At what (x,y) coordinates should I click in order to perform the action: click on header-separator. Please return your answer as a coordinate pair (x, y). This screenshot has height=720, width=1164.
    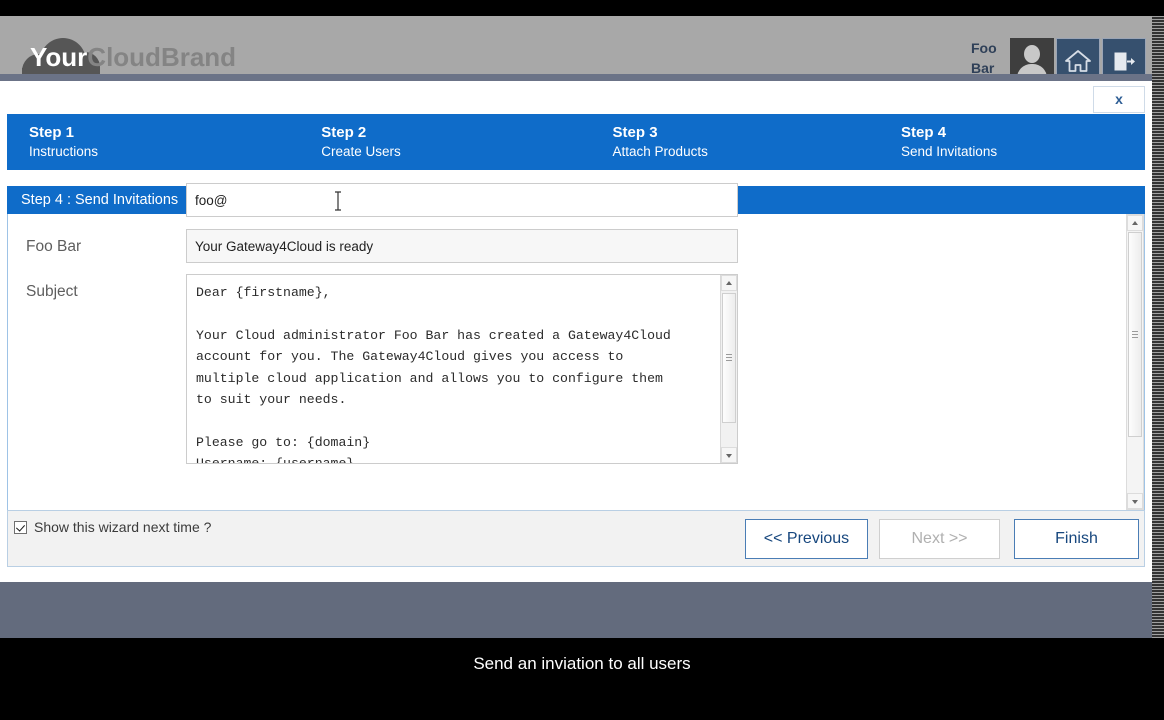
    Looking at the image, I should click on (576, 77).